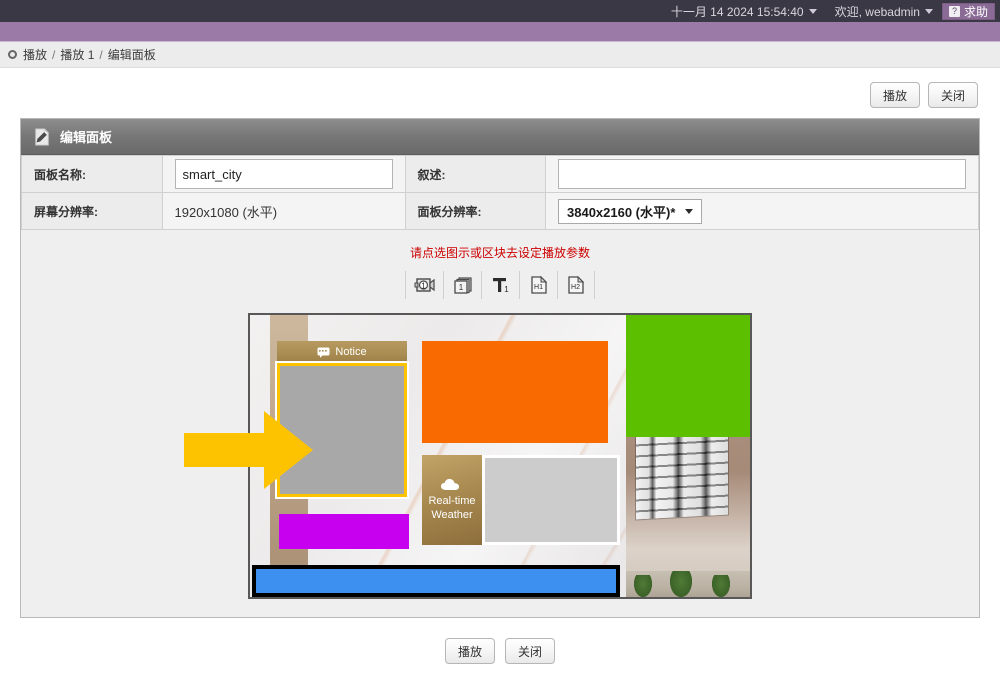 This screenshot has width=1000, height=698. I want to click on description-input, so click(762, 174).